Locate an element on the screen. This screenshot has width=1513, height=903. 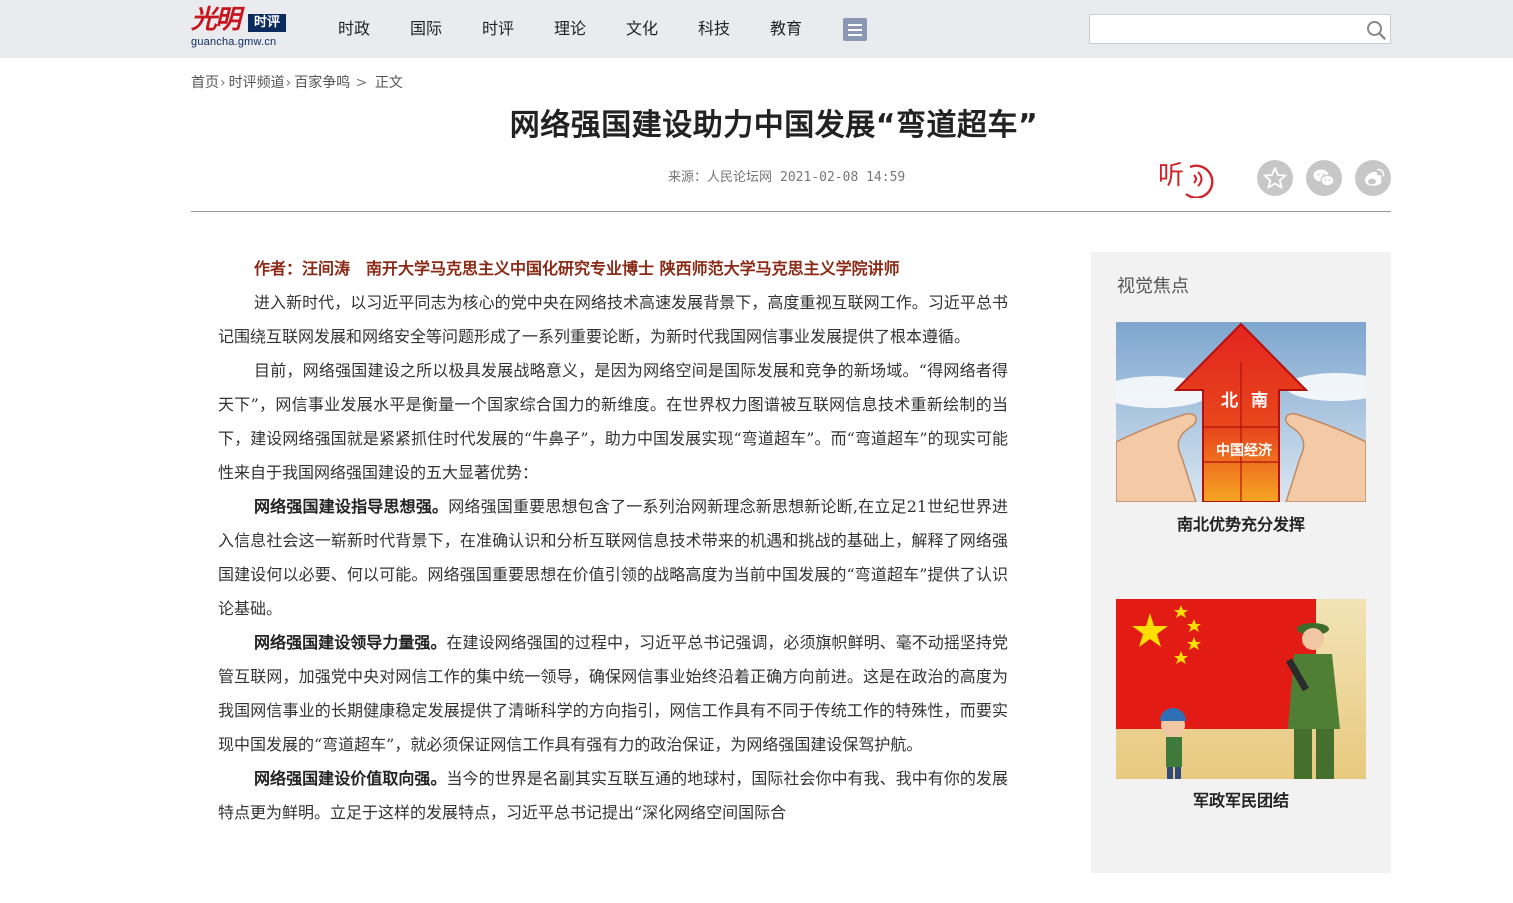
economy-illustration: 北 南 中国经济 is located at coordinates (1241, 412).